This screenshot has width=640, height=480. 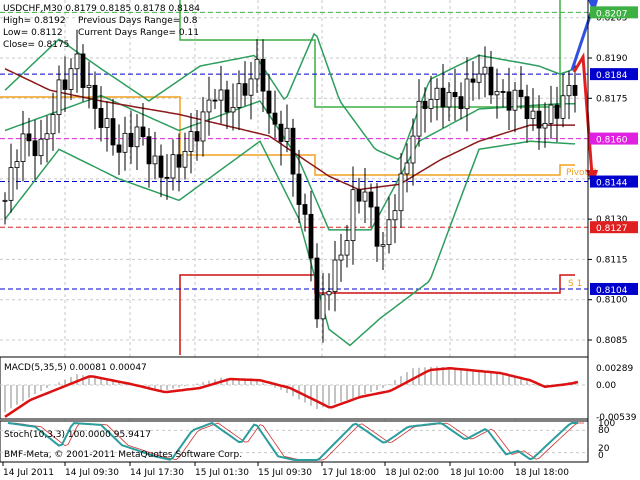 I want to click on price-level-label: 0.8160, so click(x=612, y=141).